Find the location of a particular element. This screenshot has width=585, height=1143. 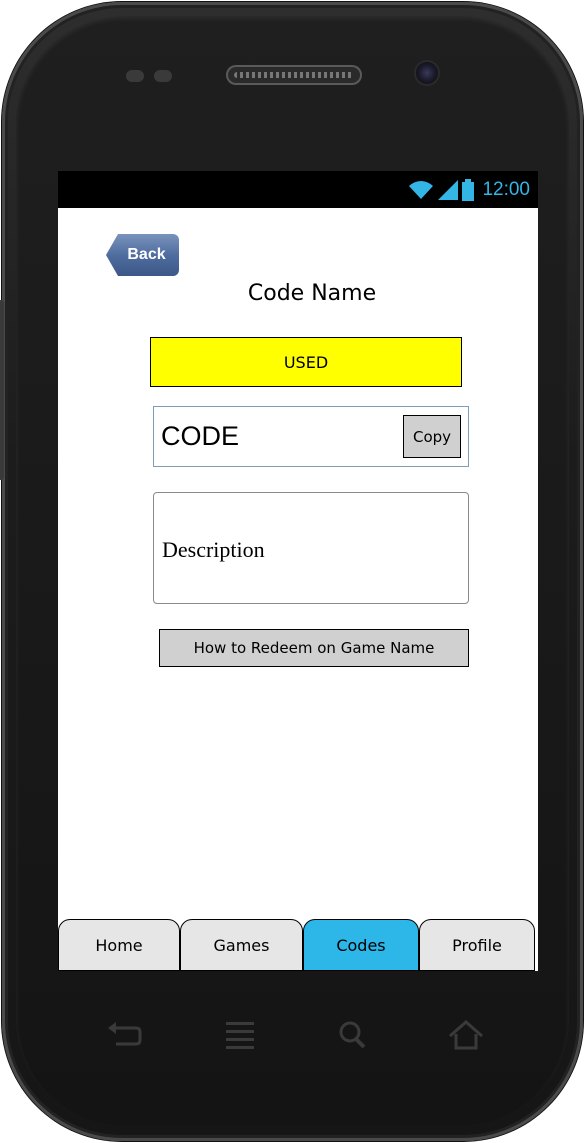

proximity-sensor is located at coordinates (135, 76).